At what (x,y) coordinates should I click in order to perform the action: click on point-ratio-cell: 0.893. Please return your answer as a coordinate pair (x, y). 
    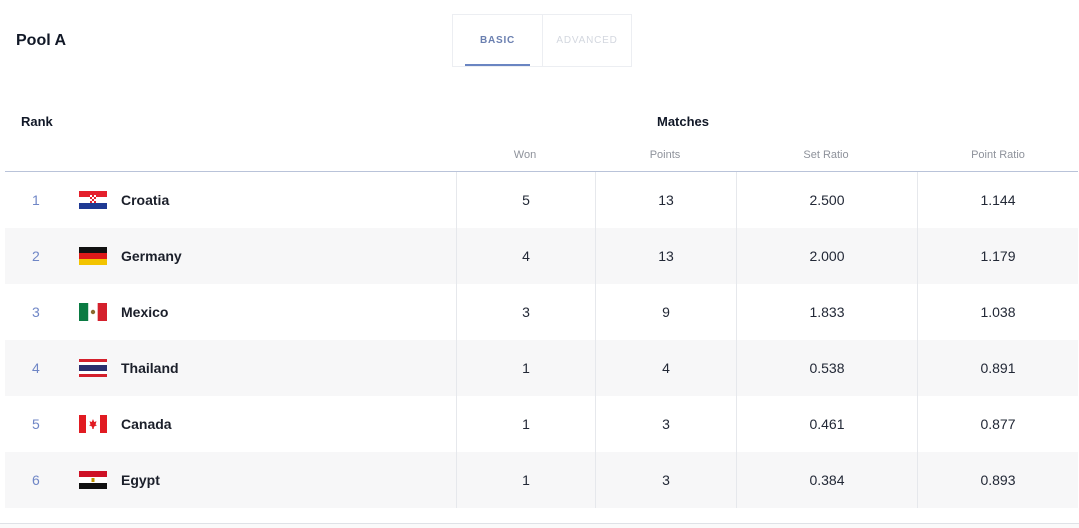
    Looking at the image, I should click on (997, 480).